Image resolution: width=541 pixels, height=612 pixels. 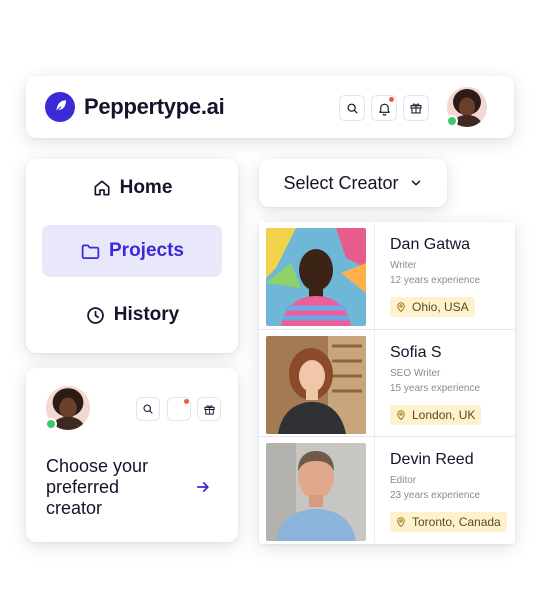 I want to click on nav-item-label: Home, so click(x=146, y=187).